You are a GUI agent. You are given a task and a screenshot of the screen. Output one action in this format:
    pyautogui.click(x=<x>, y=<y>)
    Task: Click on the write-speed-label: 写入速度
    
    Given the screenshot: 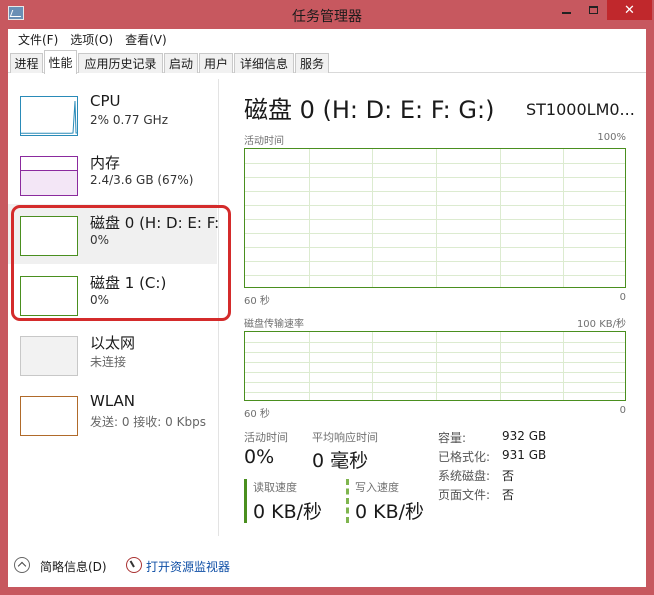 What is the action you would take?
    pyautogui.click(x=377, y=487)
    